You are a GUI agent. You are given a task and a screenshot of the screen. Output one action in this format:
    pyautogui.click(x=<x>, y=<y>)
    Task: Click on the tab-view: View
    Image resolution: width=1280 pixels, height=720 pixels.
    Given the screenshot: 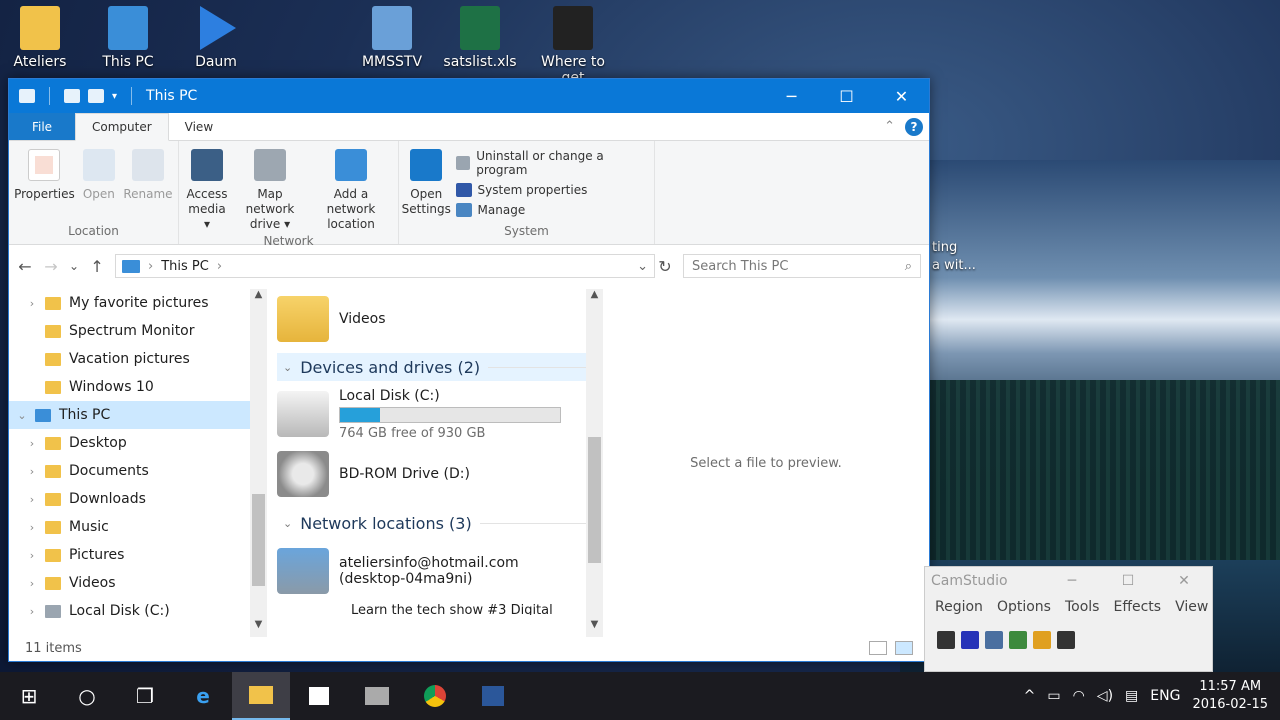 What is the action you would take?
    pyautogui.click(x=199, y=126)
    